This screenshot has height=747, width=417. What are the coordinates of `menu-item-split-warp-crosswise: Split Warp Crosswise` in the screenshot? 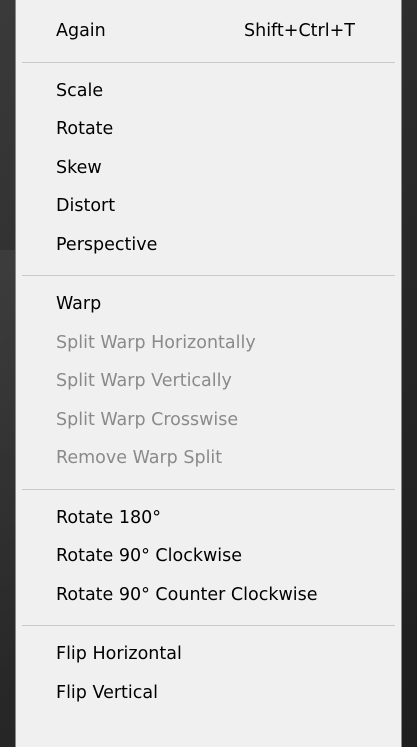 It's located at (147, 419).